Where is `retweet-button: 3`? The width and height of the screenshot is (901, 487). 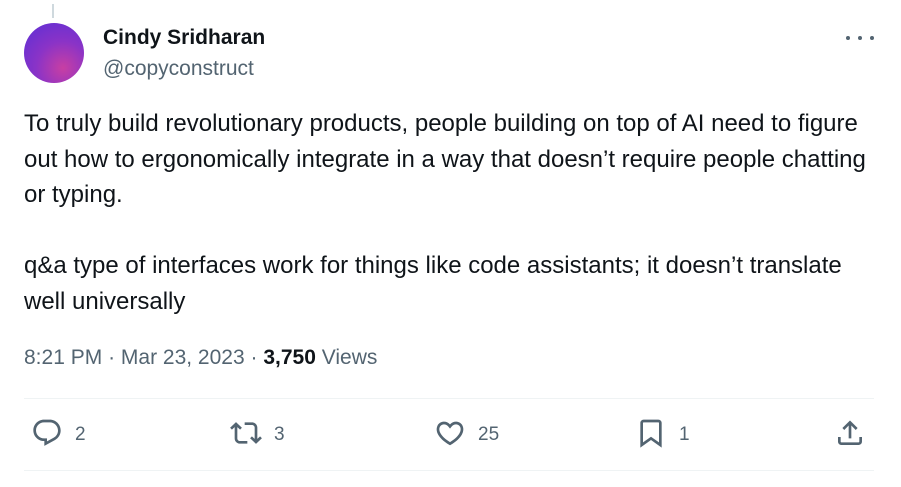
retweet-button: 3 is located at coordinates (257, 435).